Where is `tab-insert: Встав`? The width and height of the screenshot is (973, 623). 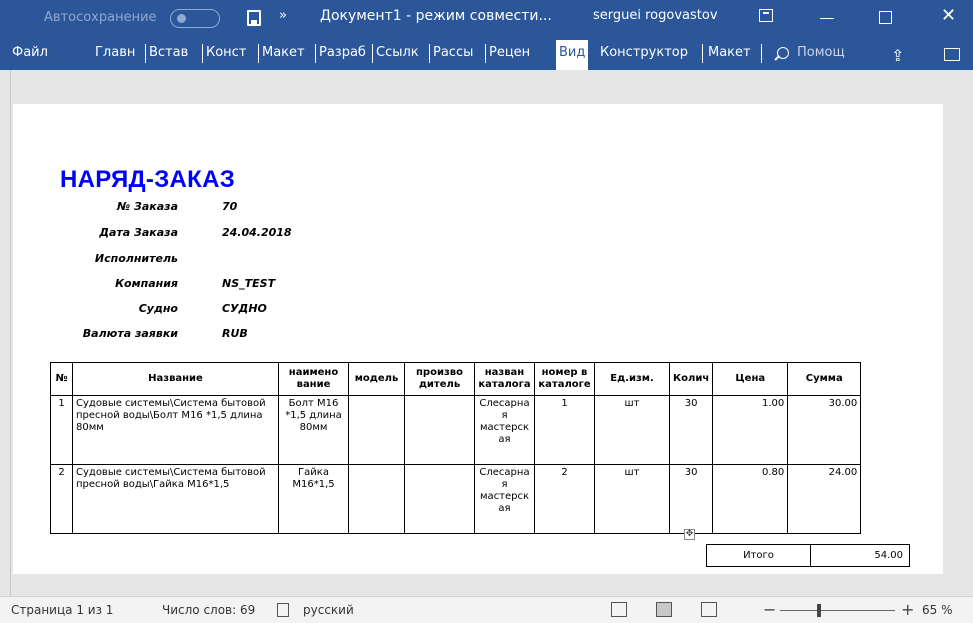 tab-insert: Встав is located at coordinates (174, 52).